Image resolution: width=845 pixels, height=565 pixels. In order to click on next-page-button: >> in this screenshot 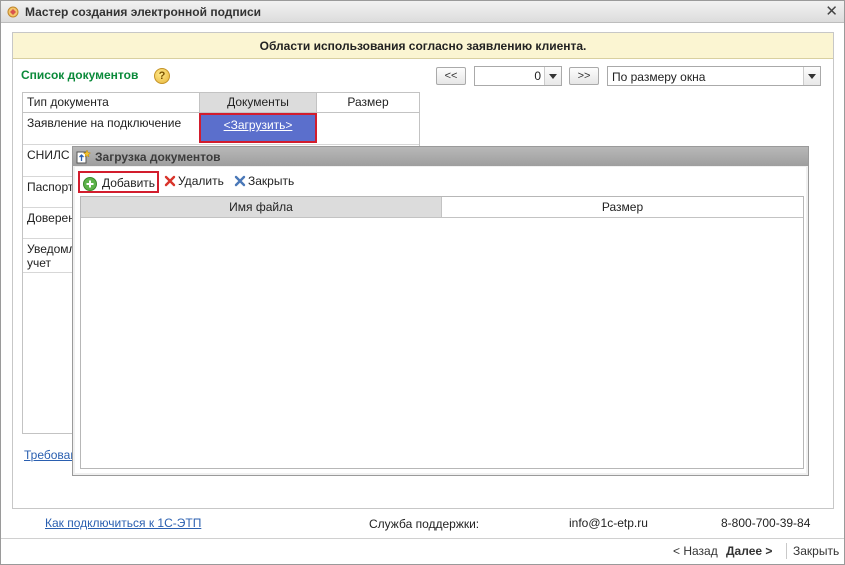, I will do `click(584, 76)`.